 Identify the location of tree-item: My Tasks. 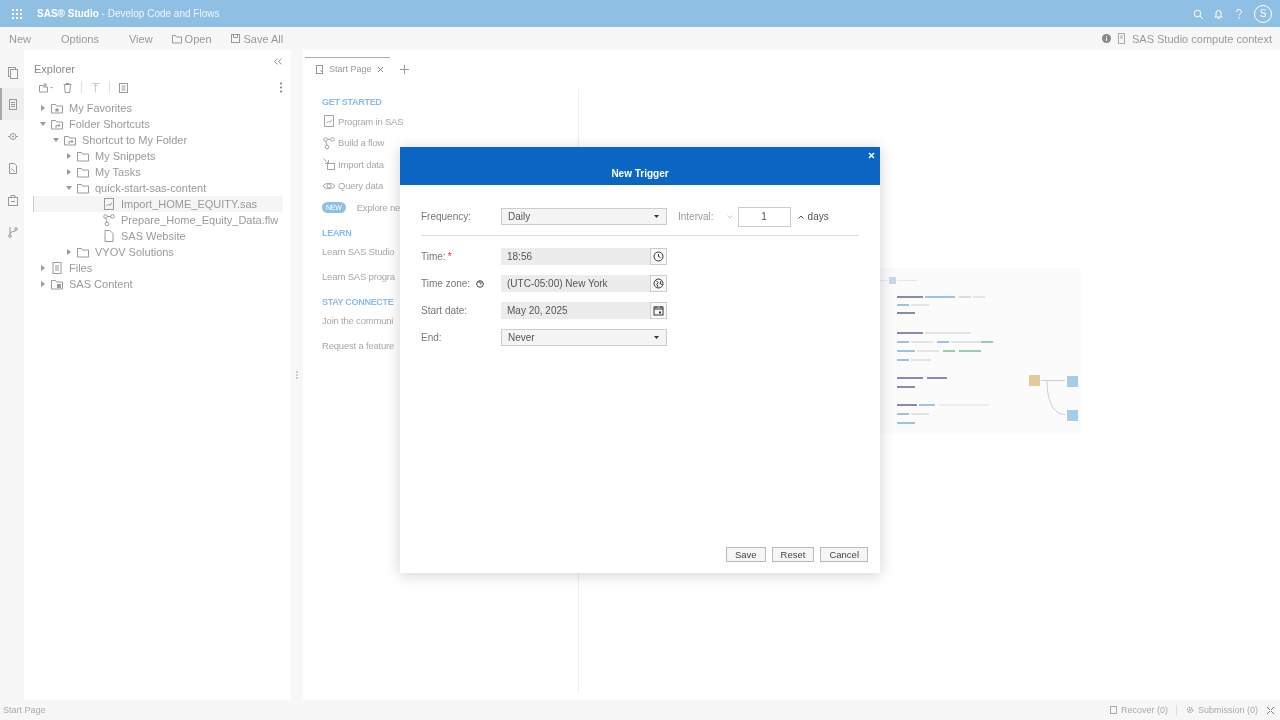
(158, 172).